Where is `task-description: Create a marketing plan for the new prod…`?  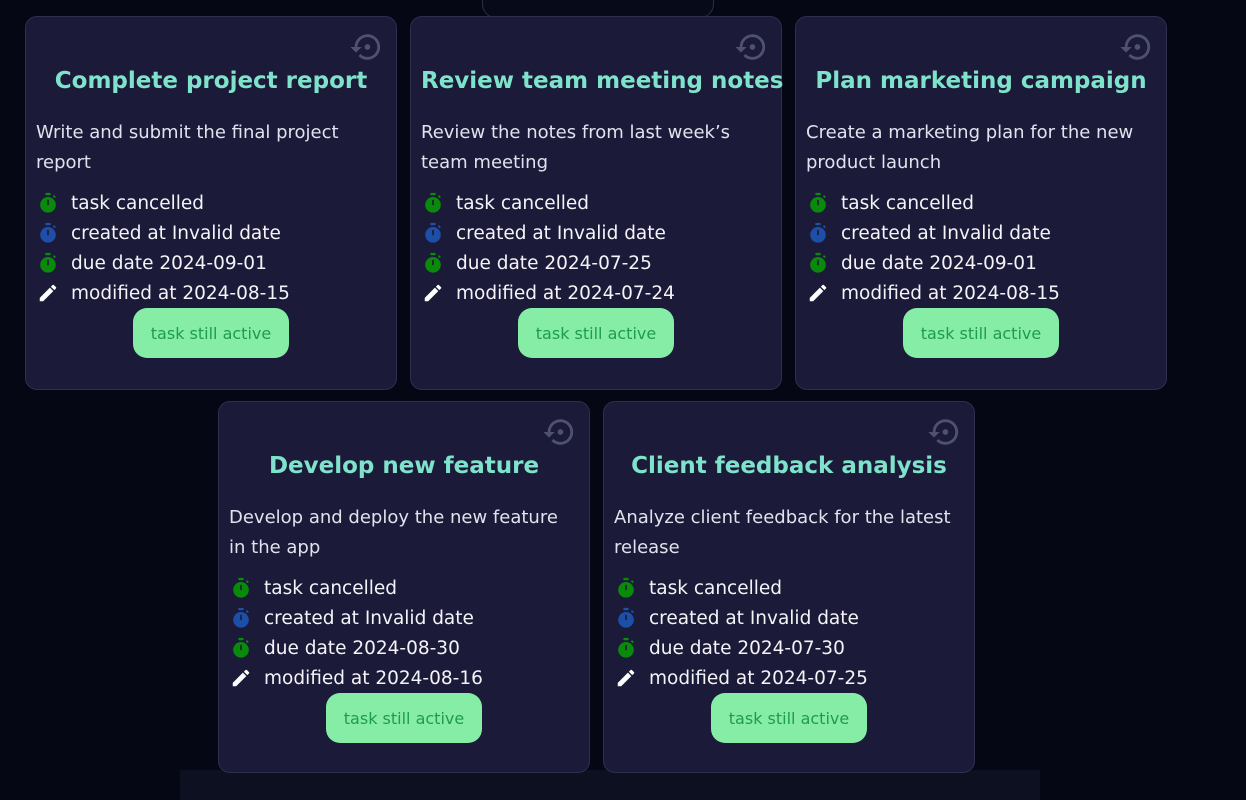 task-description: Create a marketing plan for the new prod… is located at coordinates (970, 147).